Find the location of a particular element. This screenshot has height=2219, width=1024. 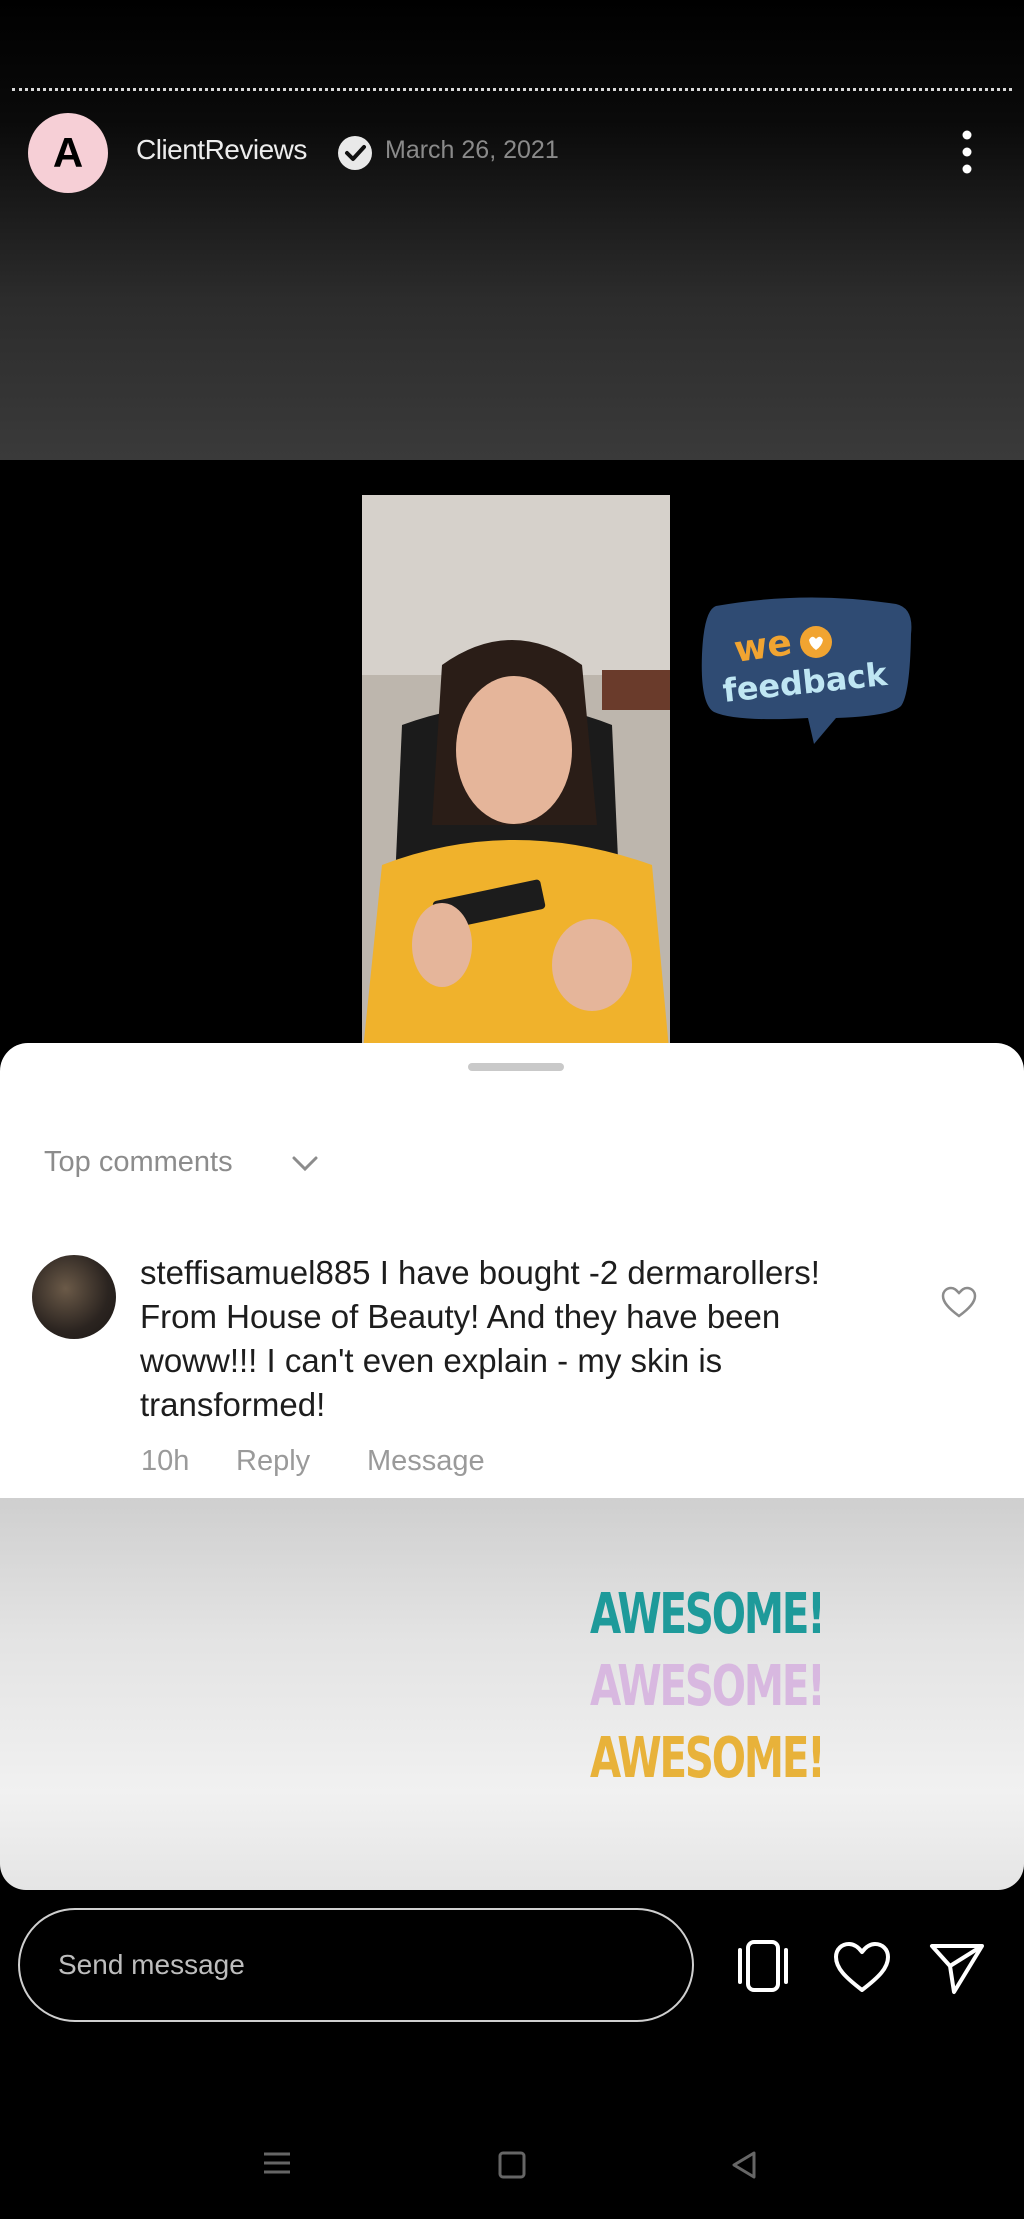

send-icon is located at coordinates (957, 1967).